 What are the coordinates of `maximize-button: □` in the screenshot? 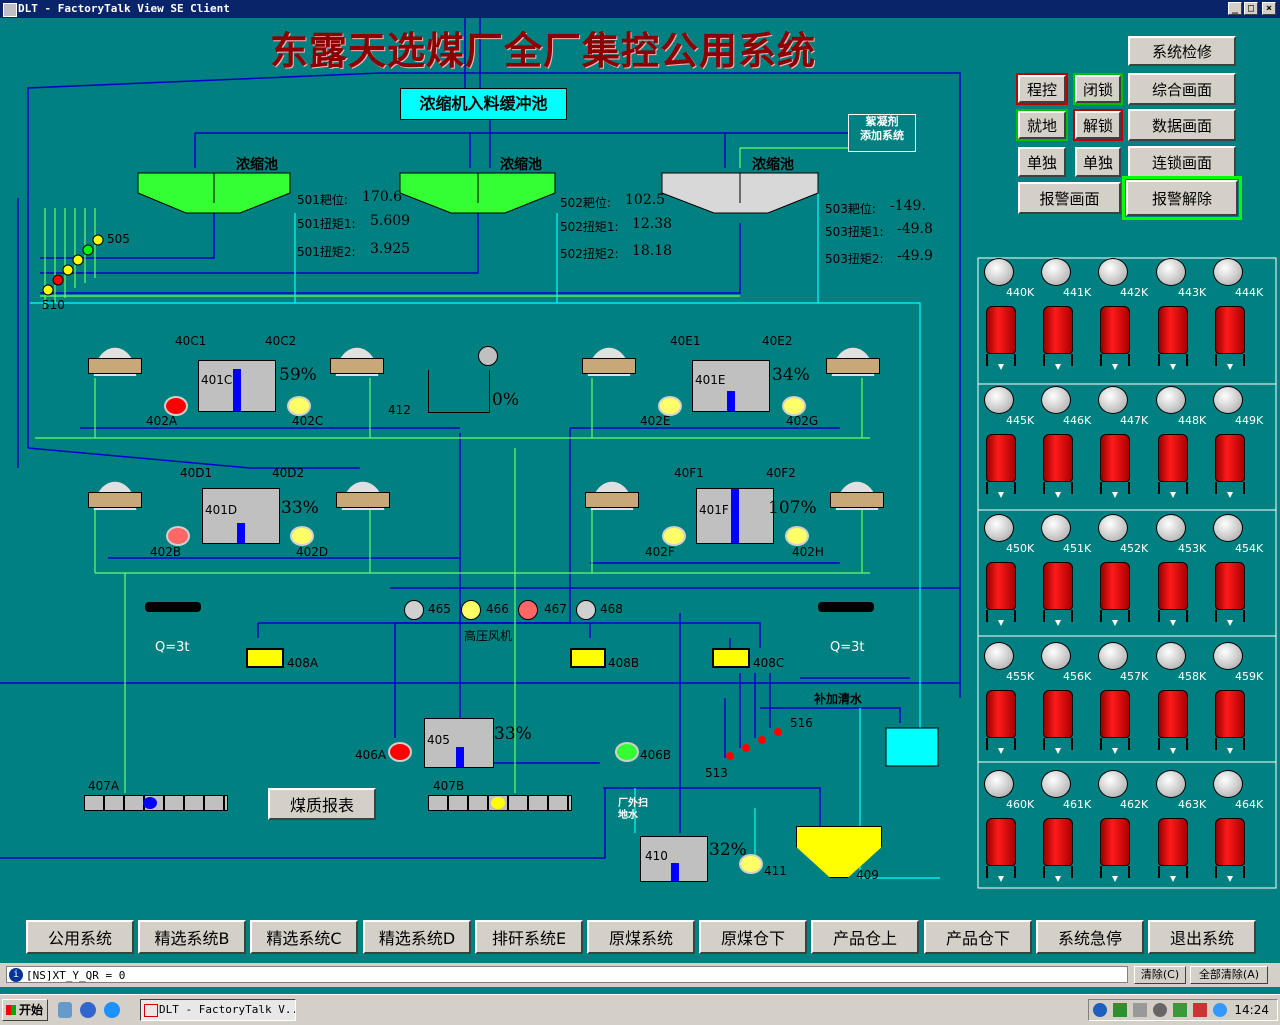 It's located at (1251, 8).